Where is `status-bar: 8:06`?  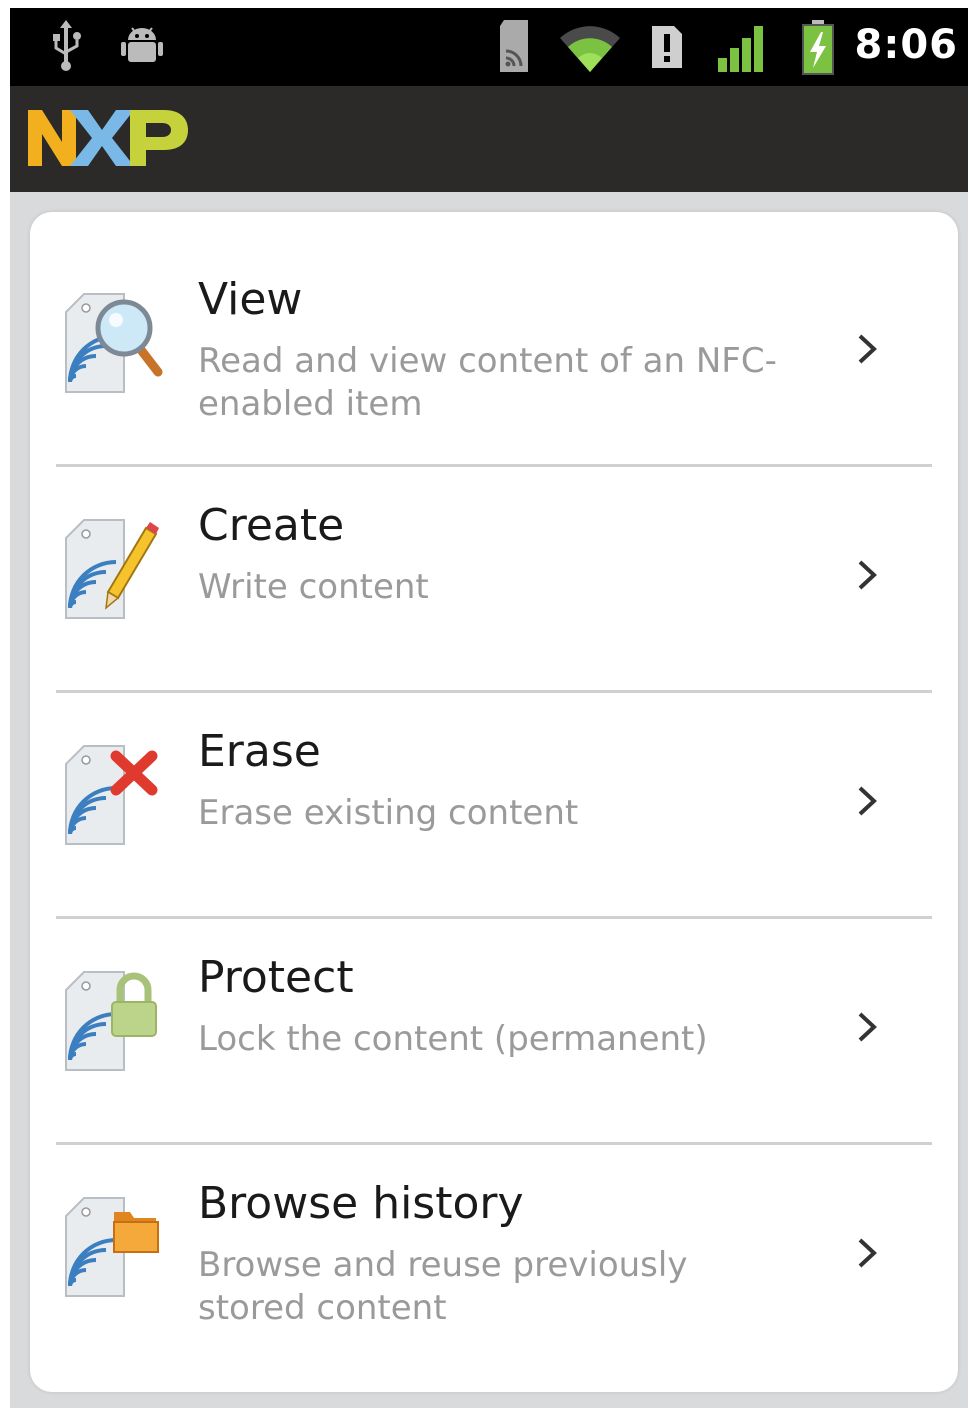
status-bar: 8:06 is located at coordinates (489, 47).